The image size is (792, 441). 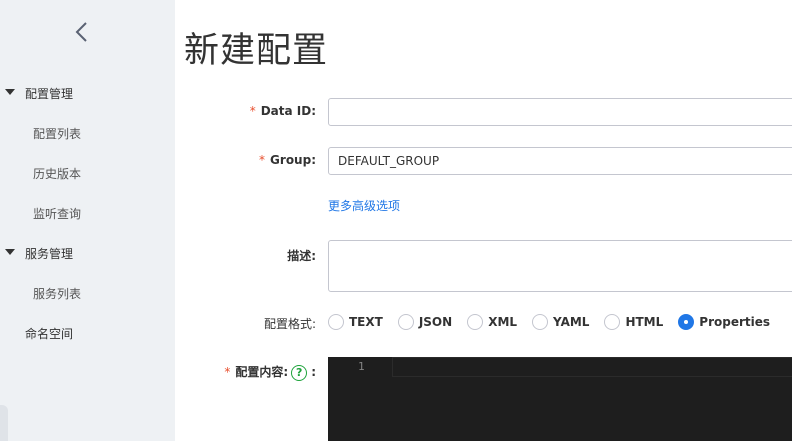 I want to click on nav-item-namespace: 命名空间, so click(x=87, y=333).